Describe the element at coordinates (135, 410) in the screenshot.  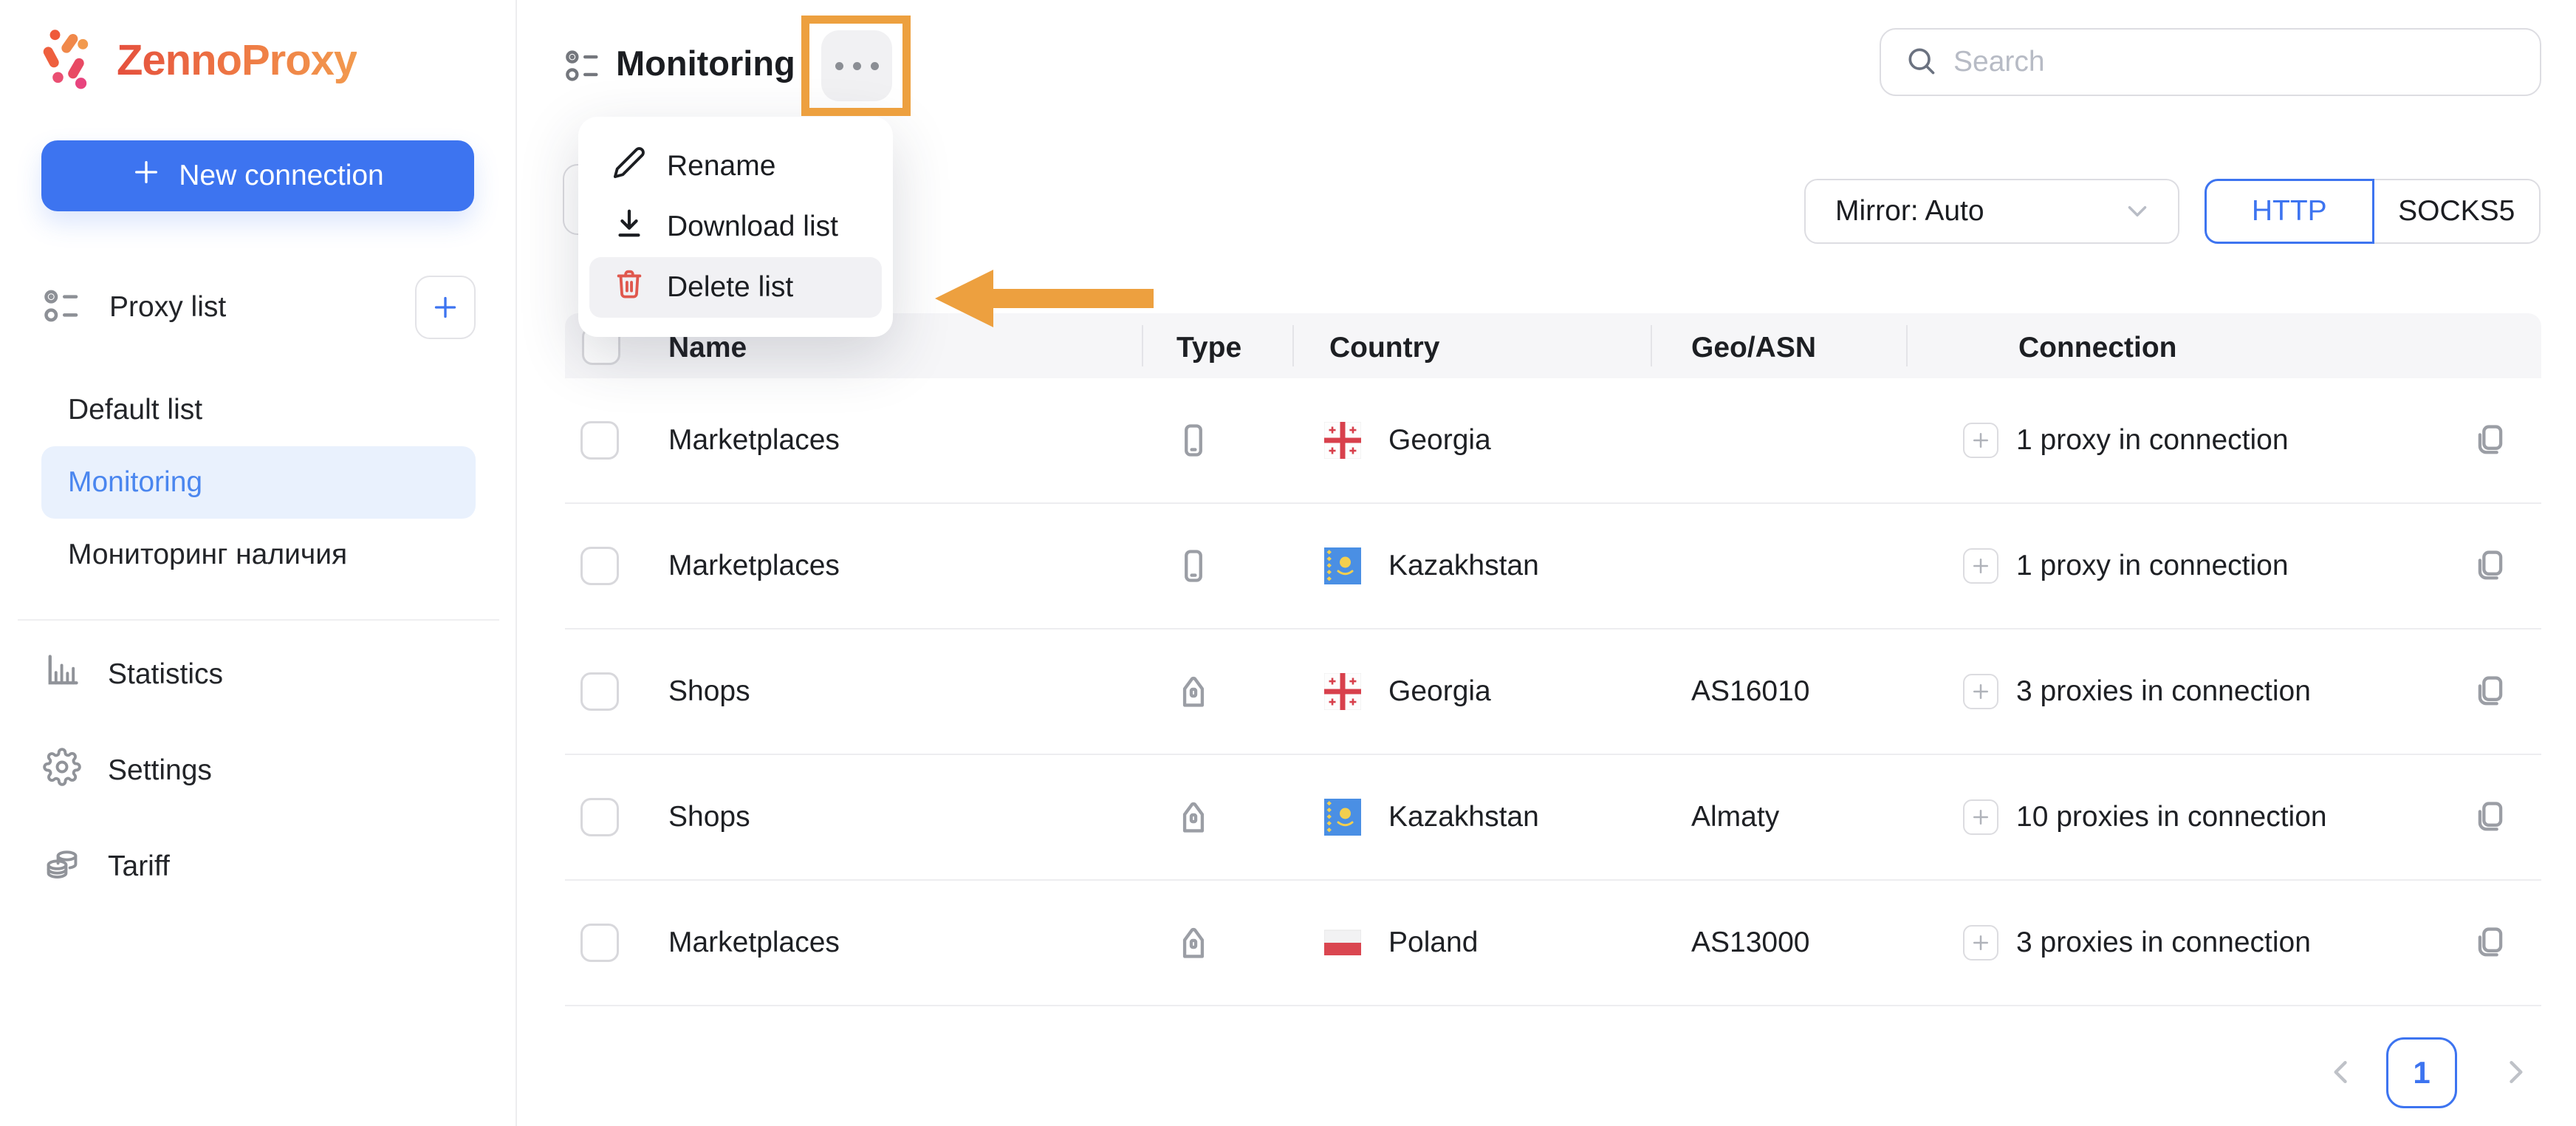
I see `sidebar-list-item-label: Default list` at that location.